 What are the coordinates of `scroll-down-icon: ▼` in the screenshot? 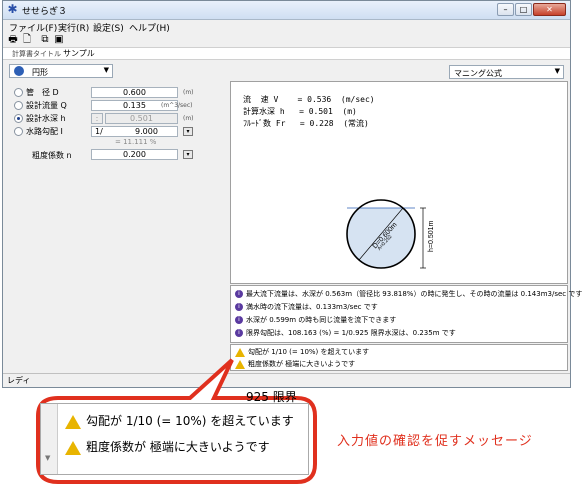 It's located at (47, 458).